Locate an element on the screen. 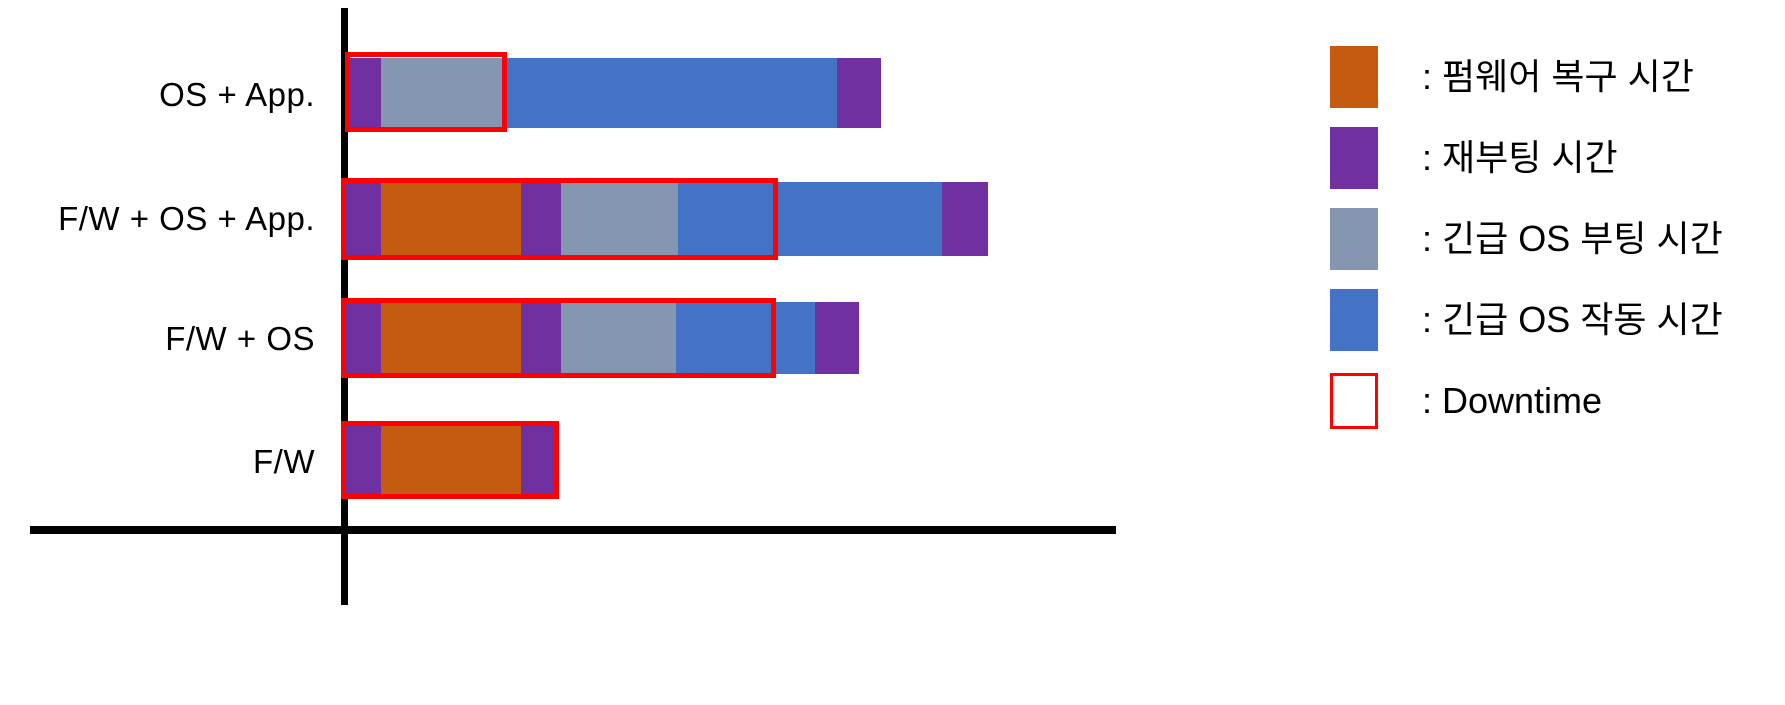 This screenshot has width=1785, height=705. category-label-fw: F/W is located at coordinates (284, 461).